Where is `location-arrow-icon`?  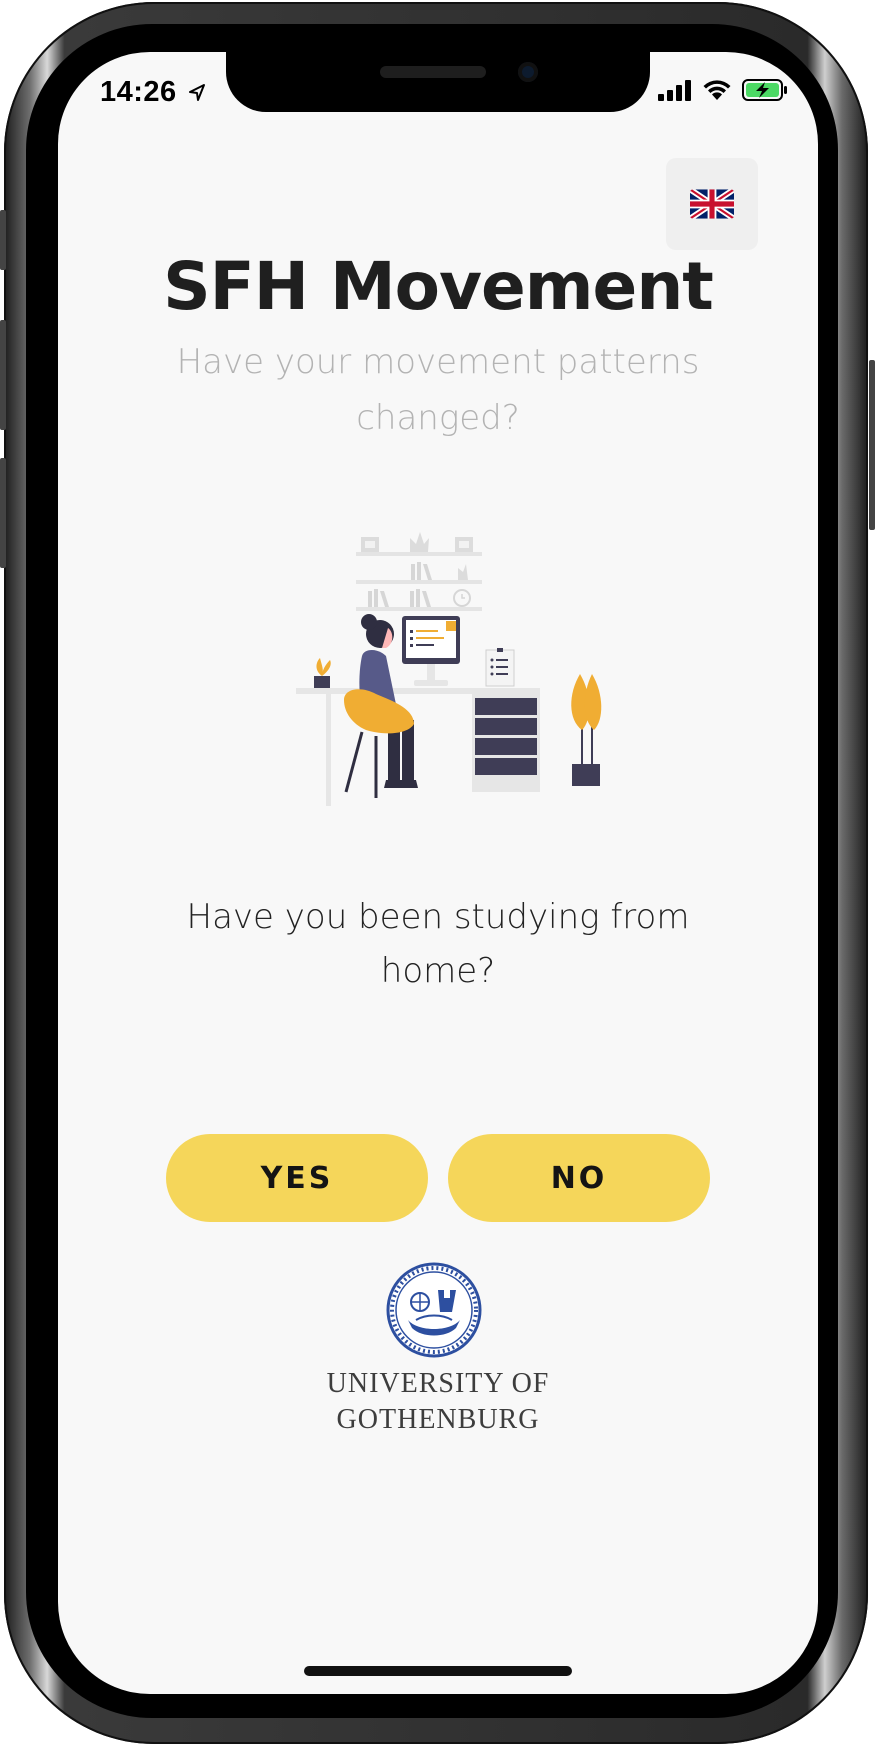 location-arrow-icon is located at coordinates (197, 92).